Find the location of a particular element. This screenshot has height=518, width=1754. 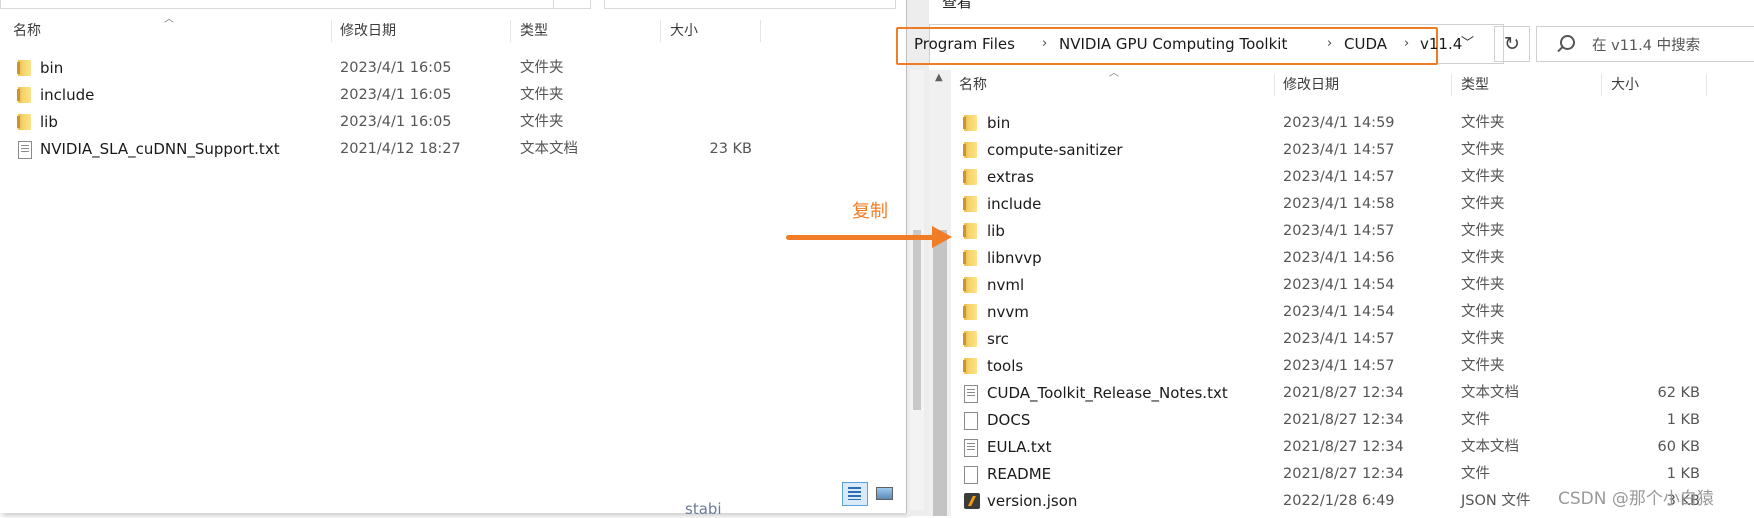

file-row: tools 2023/4/1 14:57 文件夹 is located at coordinates (1351, 366).